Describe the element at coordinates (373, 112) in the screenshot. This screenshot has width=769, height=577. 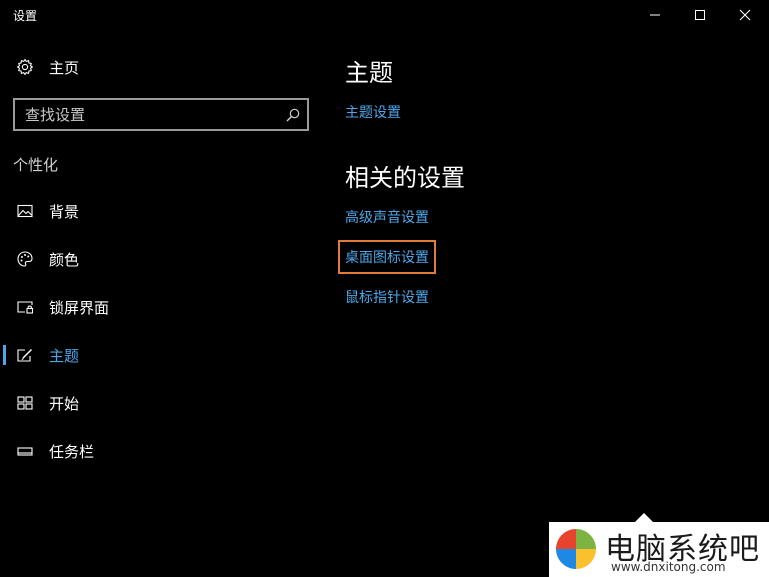
I see `theme-settings-link: 主题设置` at that location.